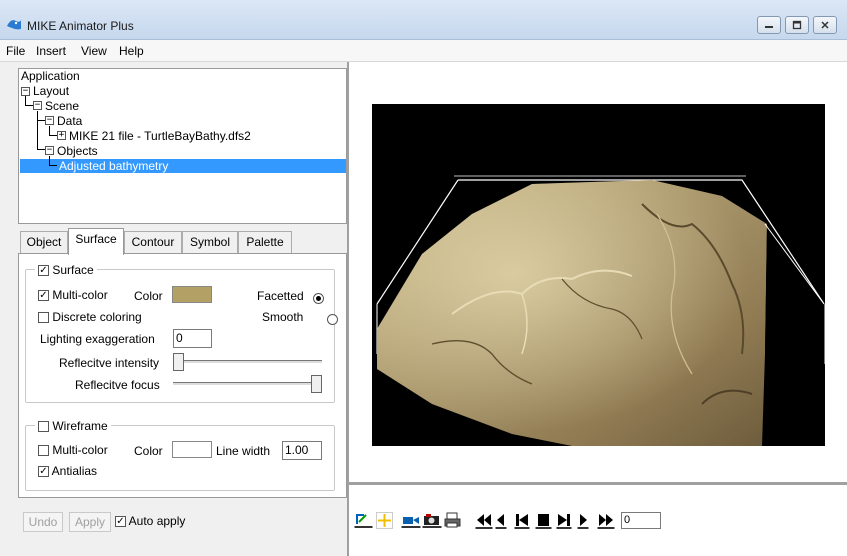 This screenshot has height=556, width=847. Describe the element at coordinates (153, 242) in the screenshot. I see `tab-contour: Contour` at that location.